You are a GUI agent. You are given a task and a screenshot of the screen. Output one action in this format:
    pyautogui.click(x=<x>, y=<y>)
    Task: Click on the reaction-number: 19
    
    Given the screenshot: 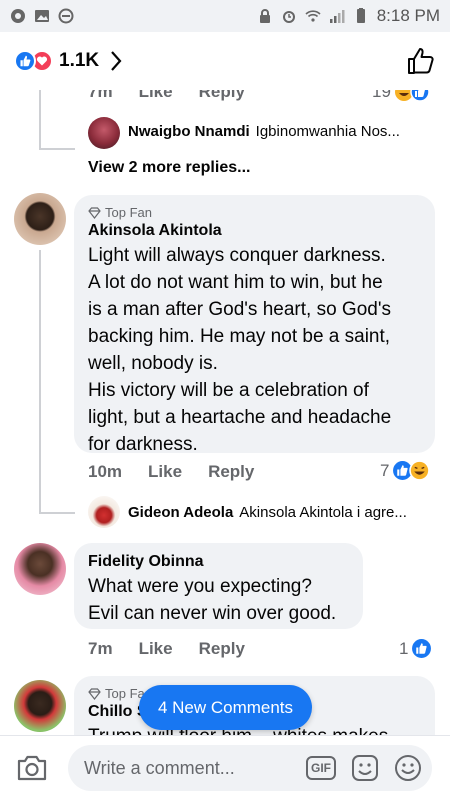 What is the action you would take?
    pyautogui.click(x=381, y=95)
    